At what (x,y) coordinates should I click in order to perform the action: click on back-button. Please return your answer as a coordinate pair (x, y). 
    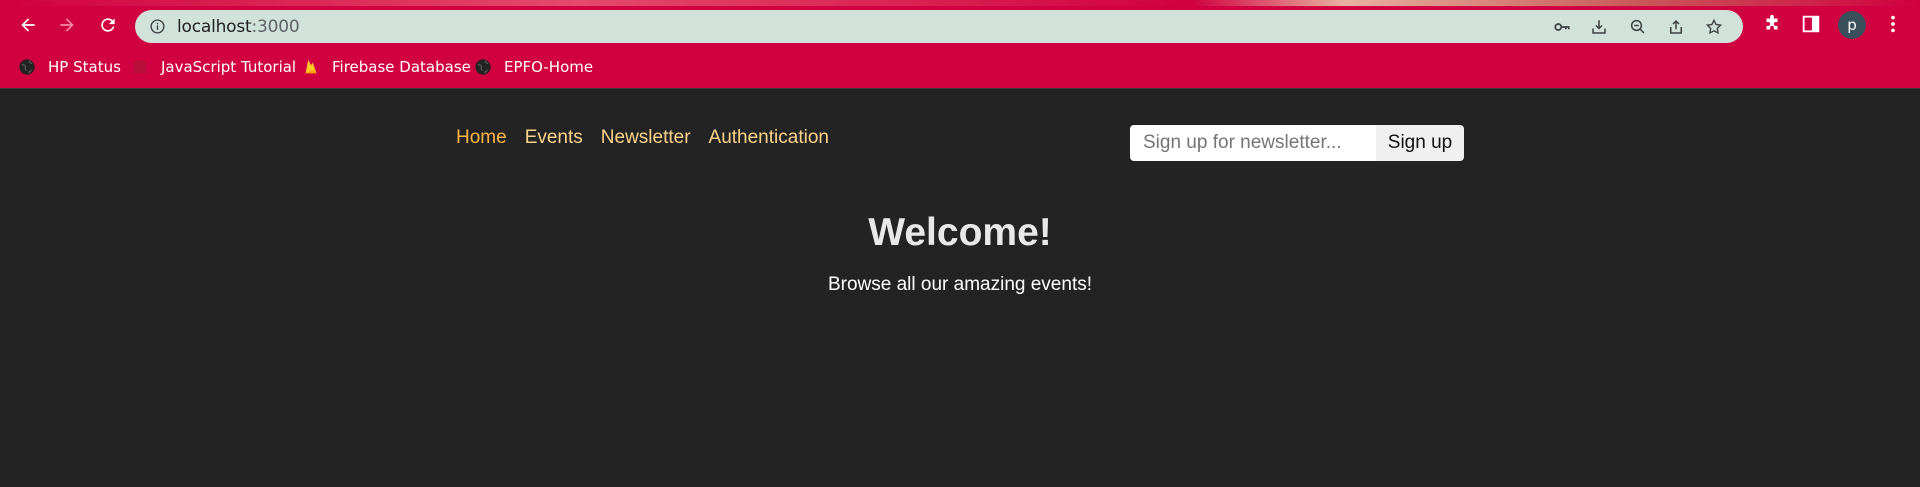
    Looking at the image, I should click on (28, 25).